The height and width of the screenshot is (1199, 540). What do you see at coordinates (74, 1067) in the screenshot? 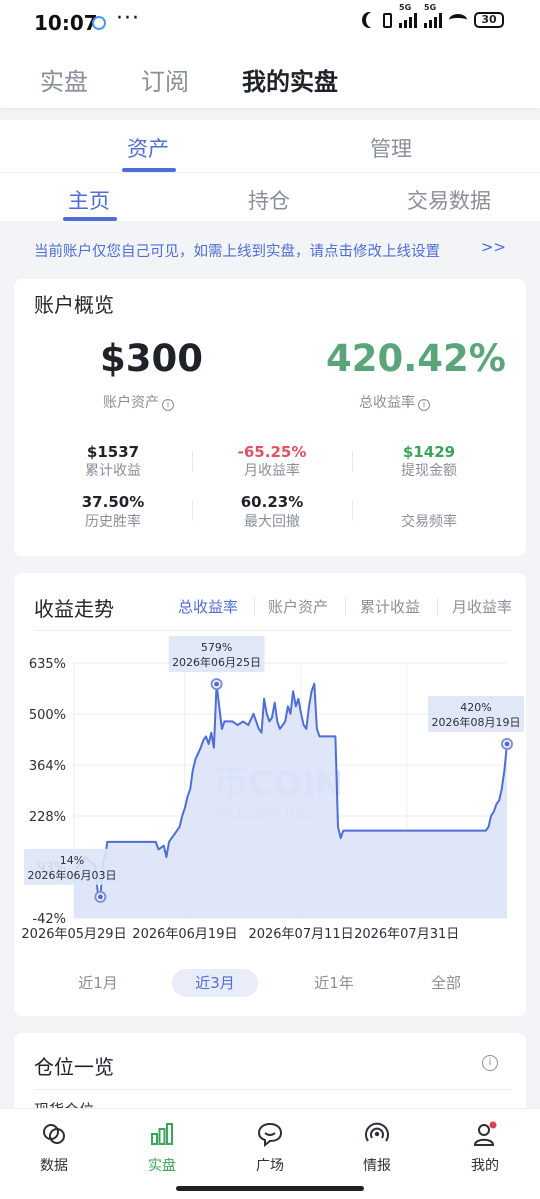
I see `positions-title: 仓位一览` at bounding box center [74, 1067].